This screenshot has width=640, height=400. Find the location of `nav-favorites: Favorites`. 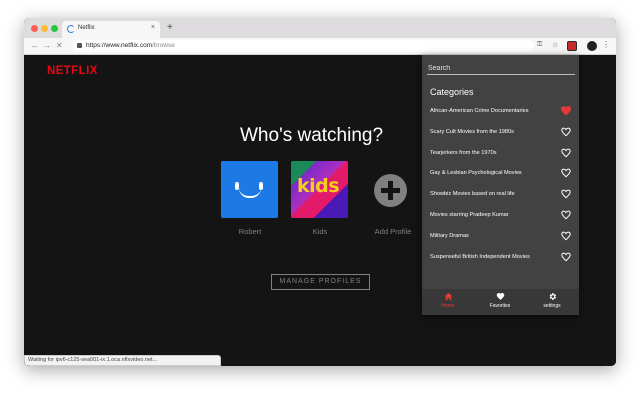

nav-favorites: Favorites is located at coordinates (500, 300).